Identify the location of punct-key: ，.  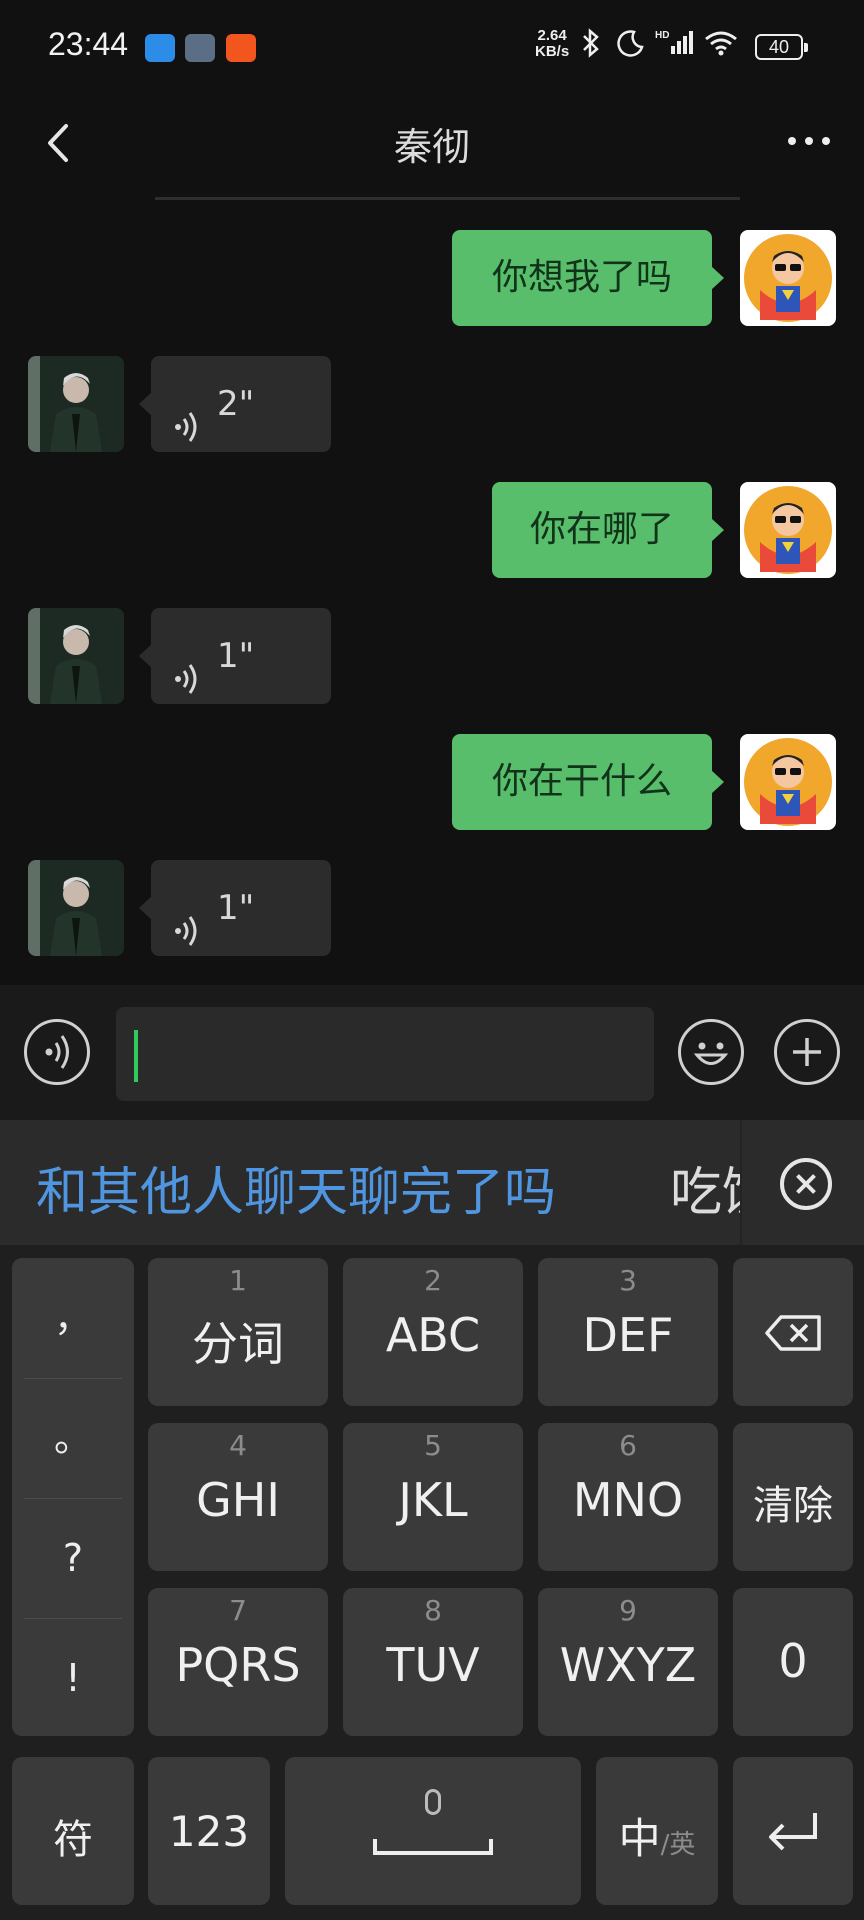
(73, 1318).